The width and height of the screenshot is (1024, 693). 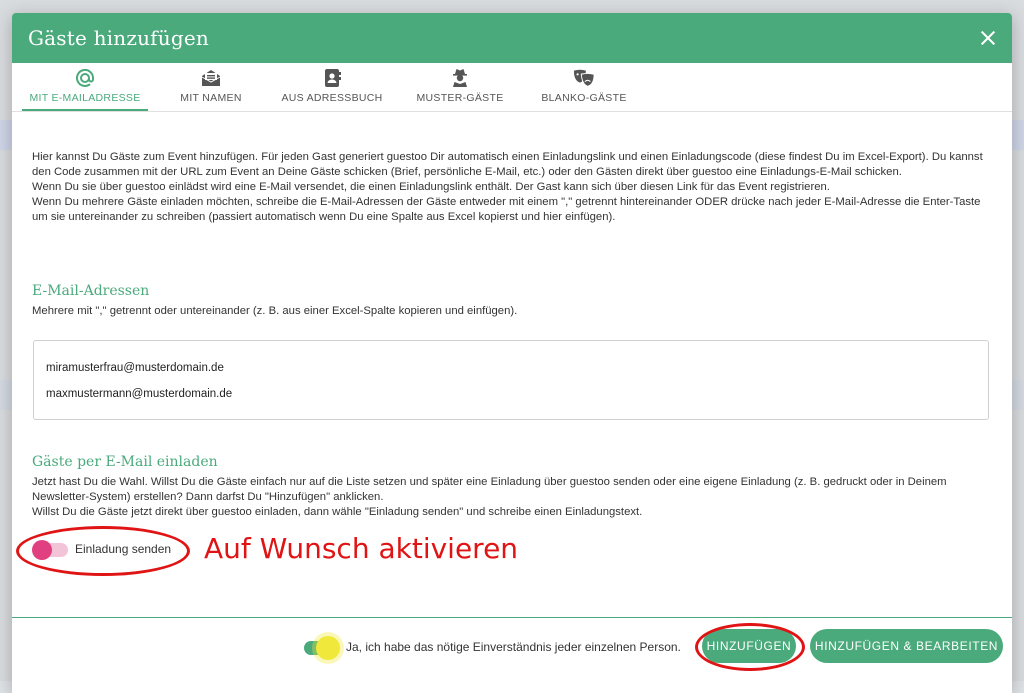 What do you see at coordinates (460, 78) in the screenshot?
I see `user-secret-icon` at bounding box center [460, 78].